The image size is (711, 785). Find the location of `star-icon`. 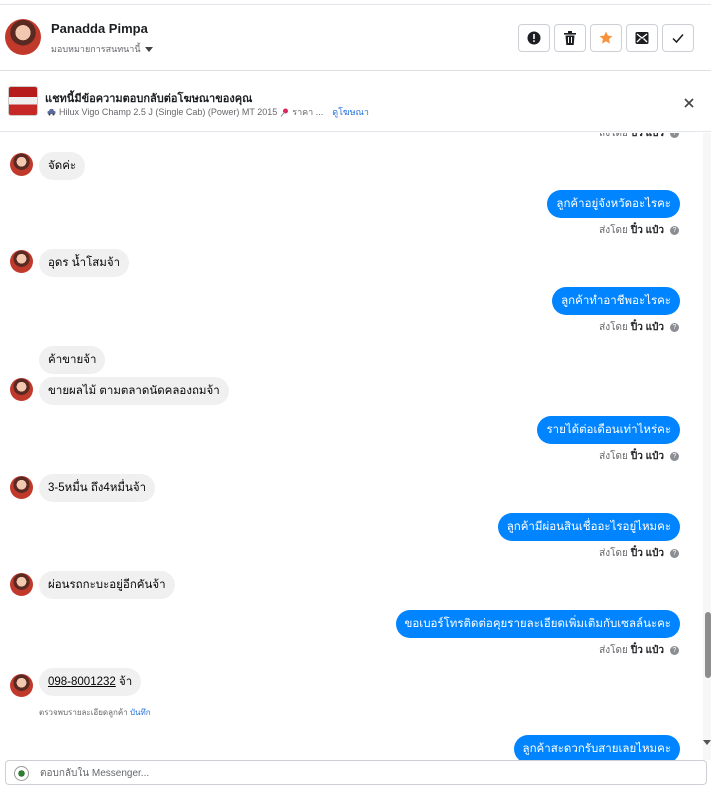

star-icon is located at coordinates (606, 37).